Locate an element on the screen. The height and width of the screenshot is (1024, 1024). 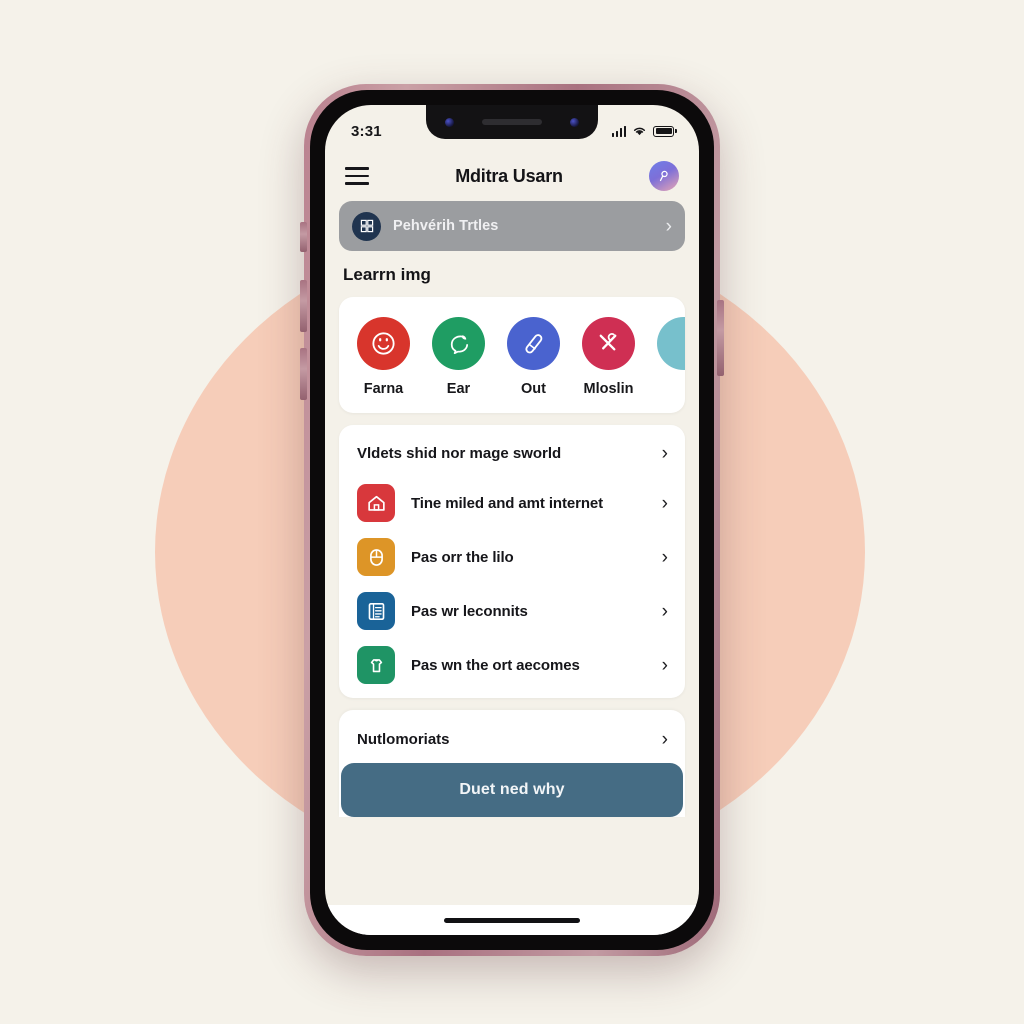
battery-icon is located at coordinates (665, 131).